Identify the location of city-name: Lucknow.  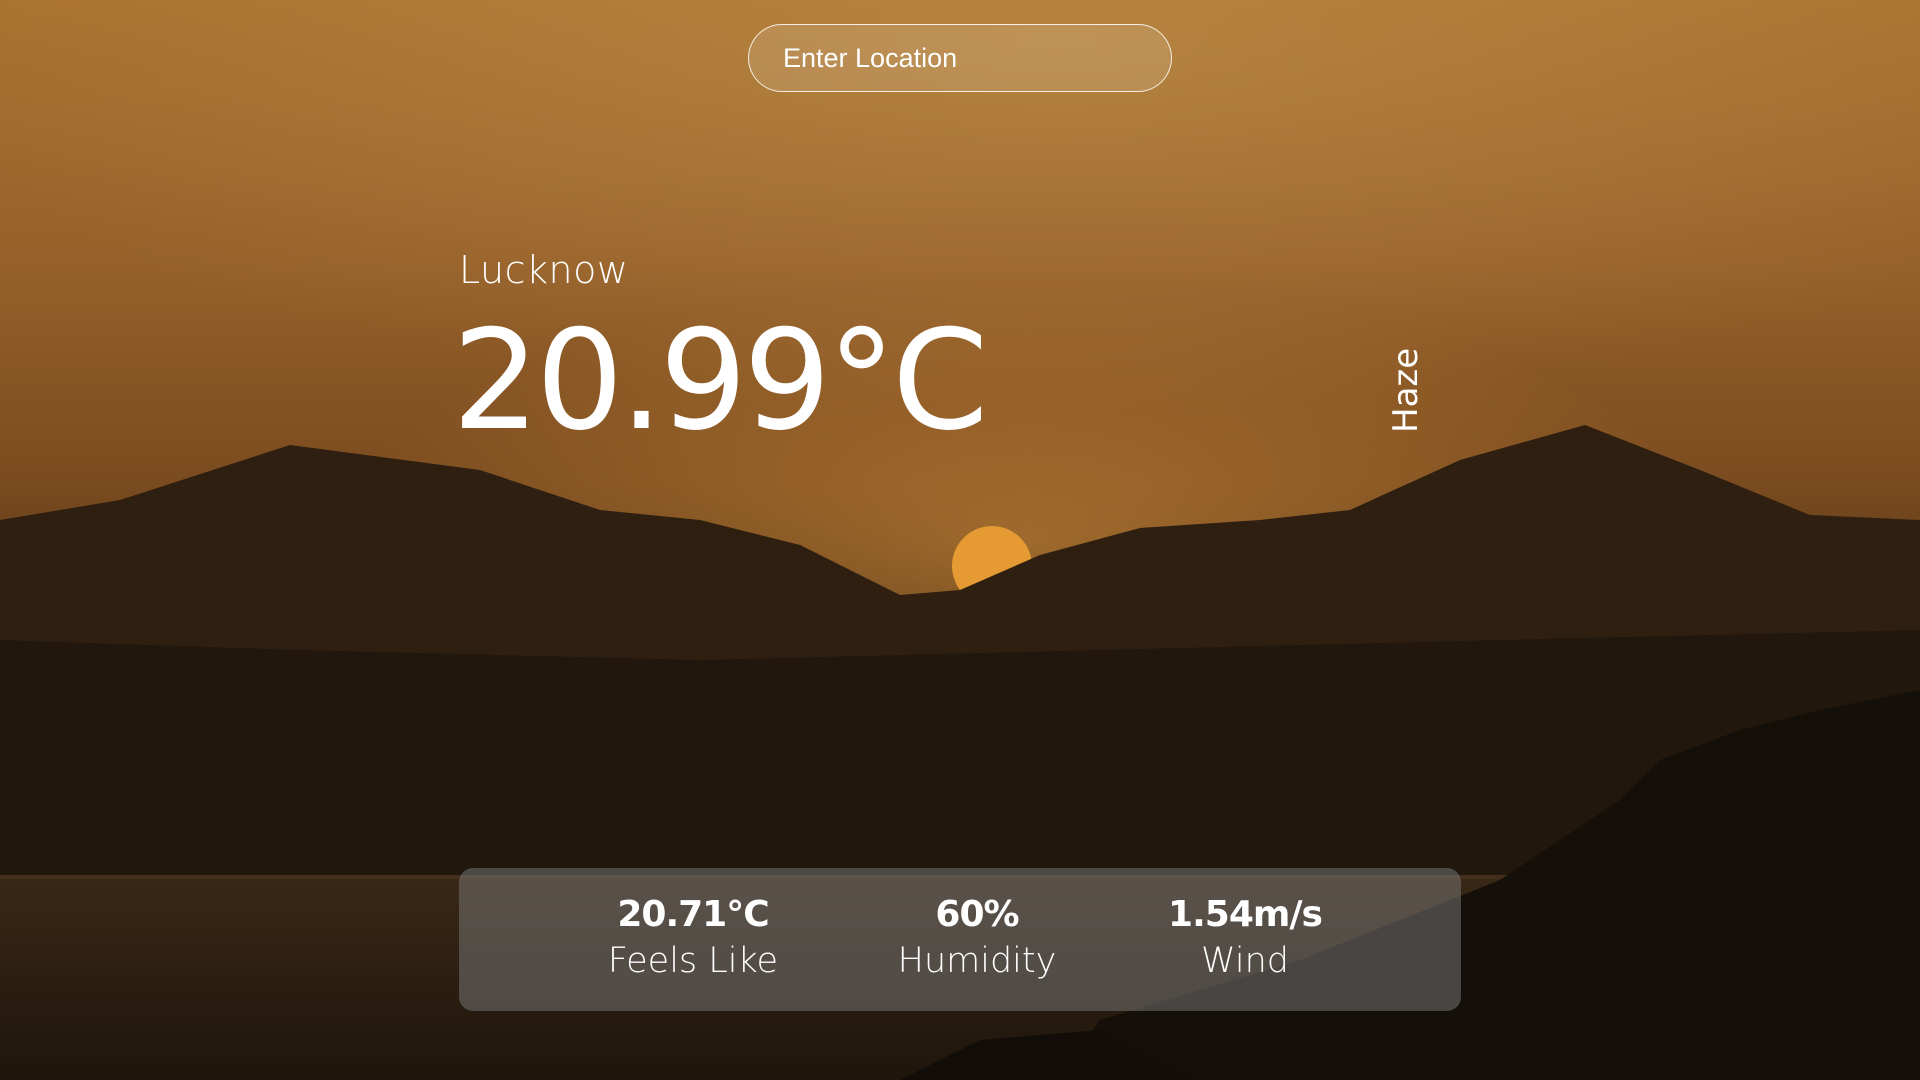
(544, 270).